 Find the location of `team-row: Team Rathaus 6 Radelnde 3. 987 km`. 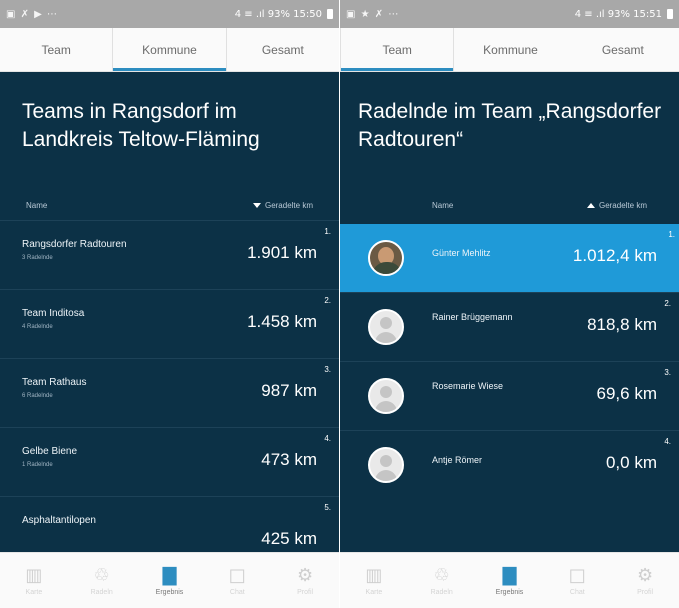

team-row: Team Rathaus 6 Radelnde 3. 987 km is located at coordinates (169, 392).